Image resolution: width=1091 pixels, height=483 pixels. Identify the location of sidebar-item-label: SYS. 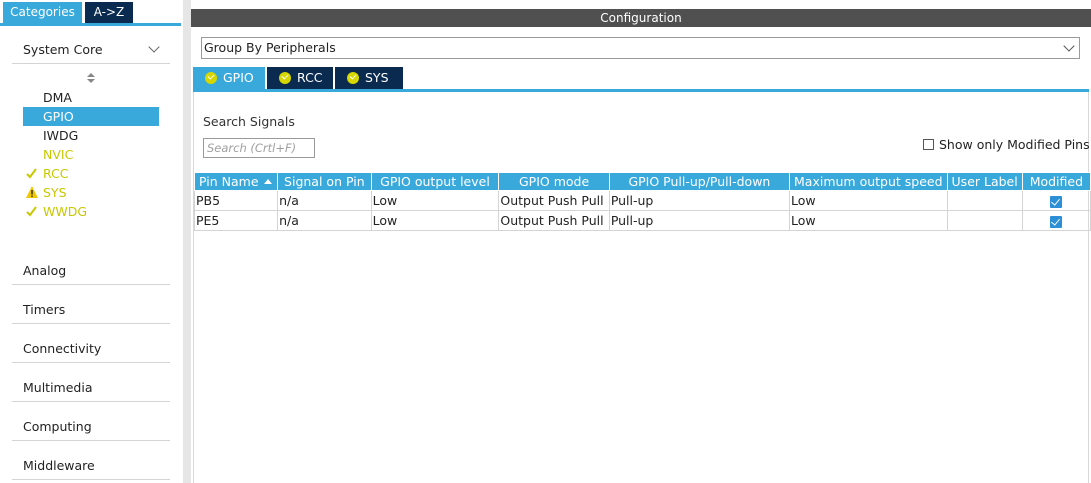
(55, 192).